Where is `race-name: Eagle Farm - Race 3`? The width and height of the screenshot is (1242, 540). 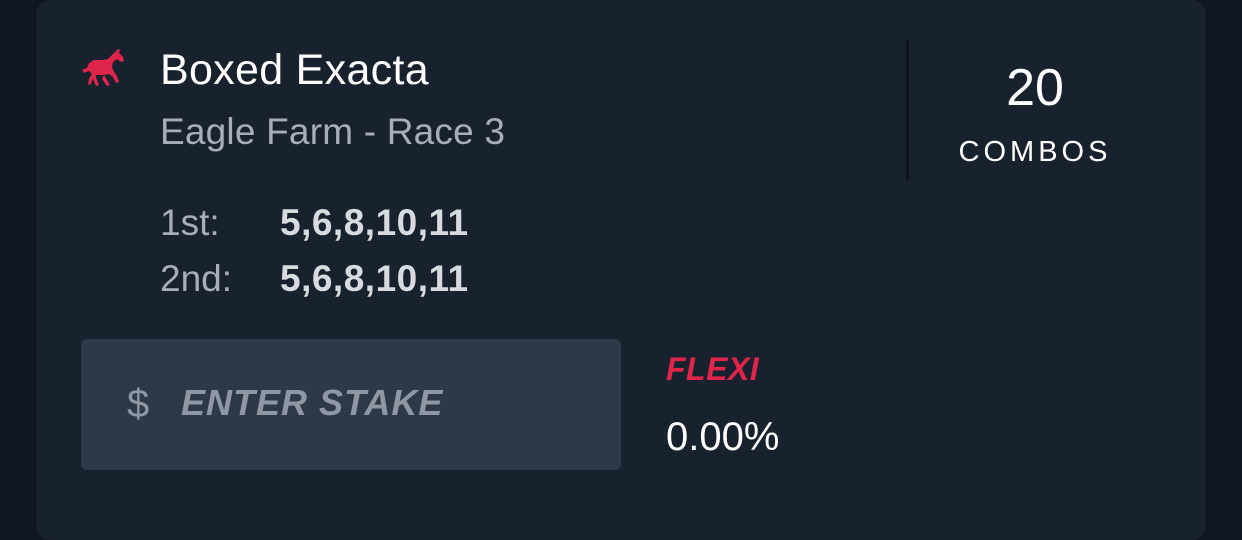 race-name: Eagle Farm - Race 3 is located at coordinates (333, 131).